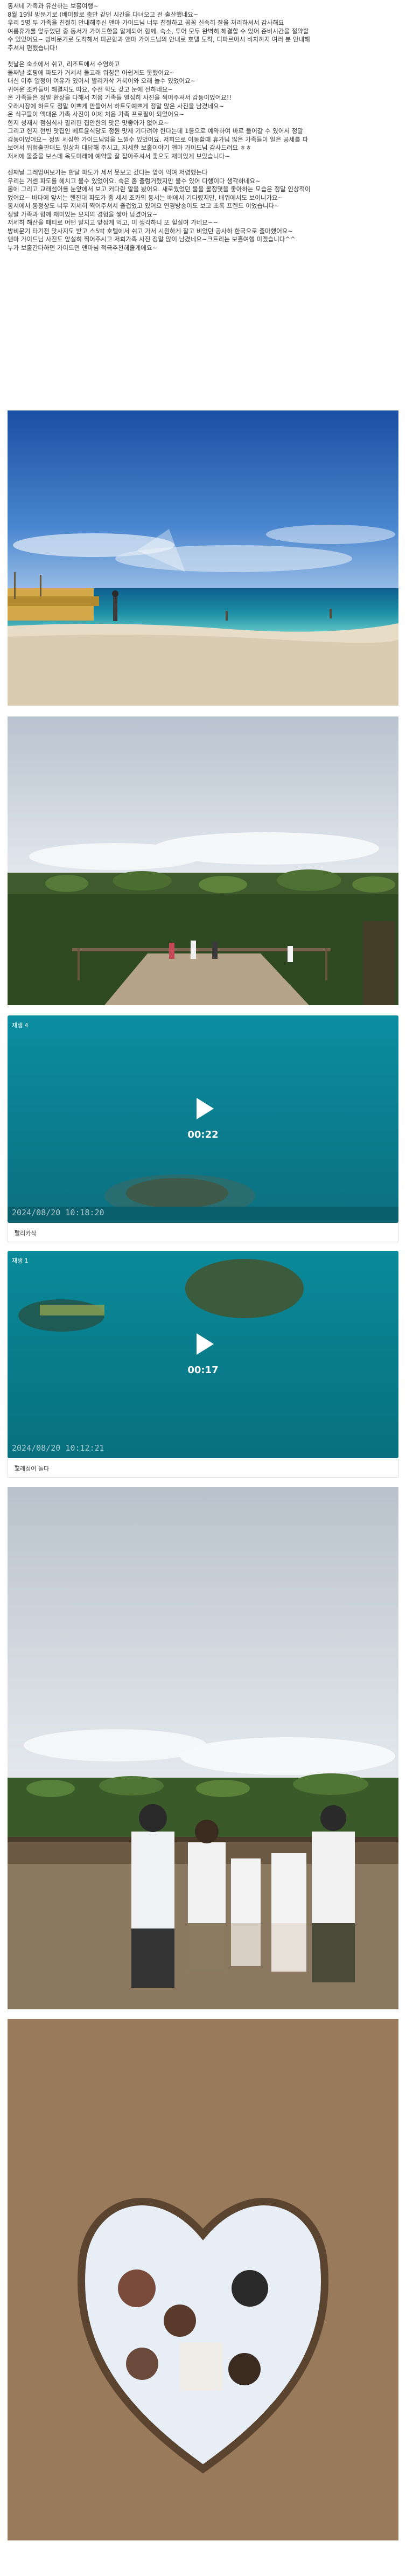  I want to click on video-caption-select: 교래섬어 놀다 ▾, so click(203, 1468).